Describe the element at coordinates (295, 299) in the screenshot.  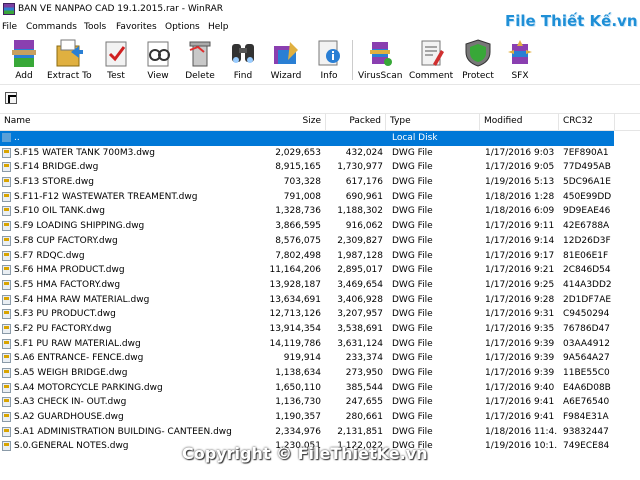
I see `row-size: 13,634,691` at that location.